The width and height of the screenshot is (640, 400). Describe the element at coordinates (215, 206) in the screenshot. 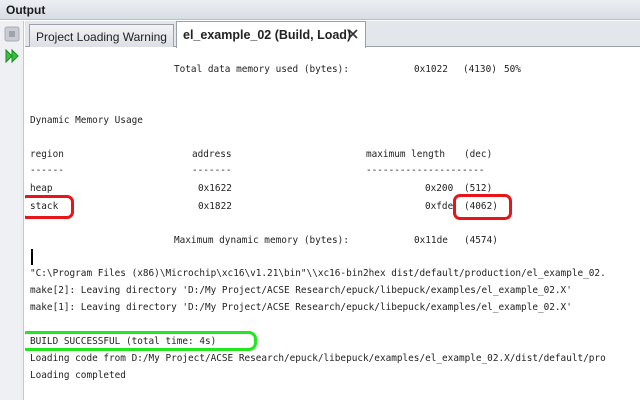

I see `row-address: 0x1822` at that location.